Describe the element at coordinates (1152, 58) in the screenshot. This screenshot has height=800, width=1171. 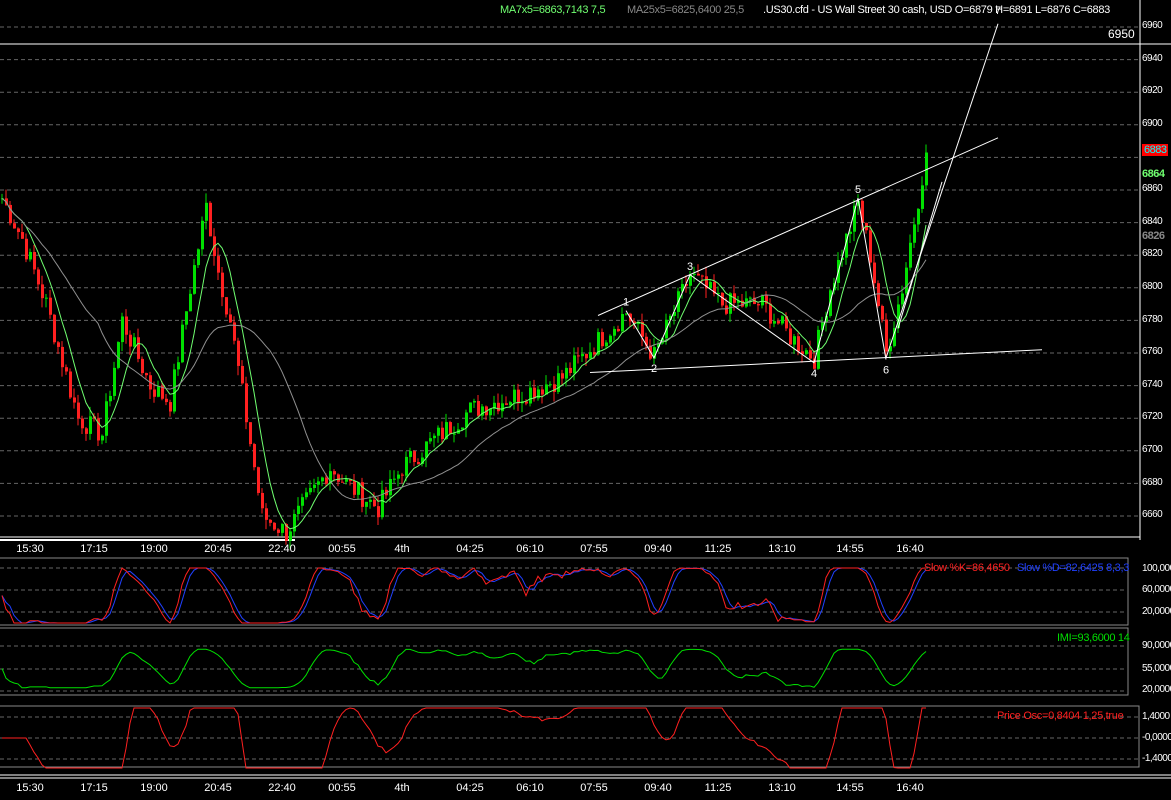
I see `y-tick: 6940` at that location.